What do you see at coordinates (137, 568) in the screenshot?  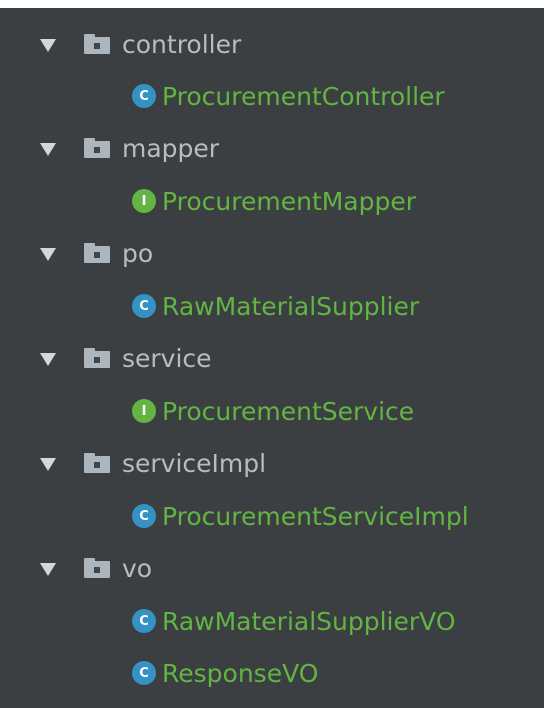 I see `folder-label: vo` at bounding box center [137, 568].